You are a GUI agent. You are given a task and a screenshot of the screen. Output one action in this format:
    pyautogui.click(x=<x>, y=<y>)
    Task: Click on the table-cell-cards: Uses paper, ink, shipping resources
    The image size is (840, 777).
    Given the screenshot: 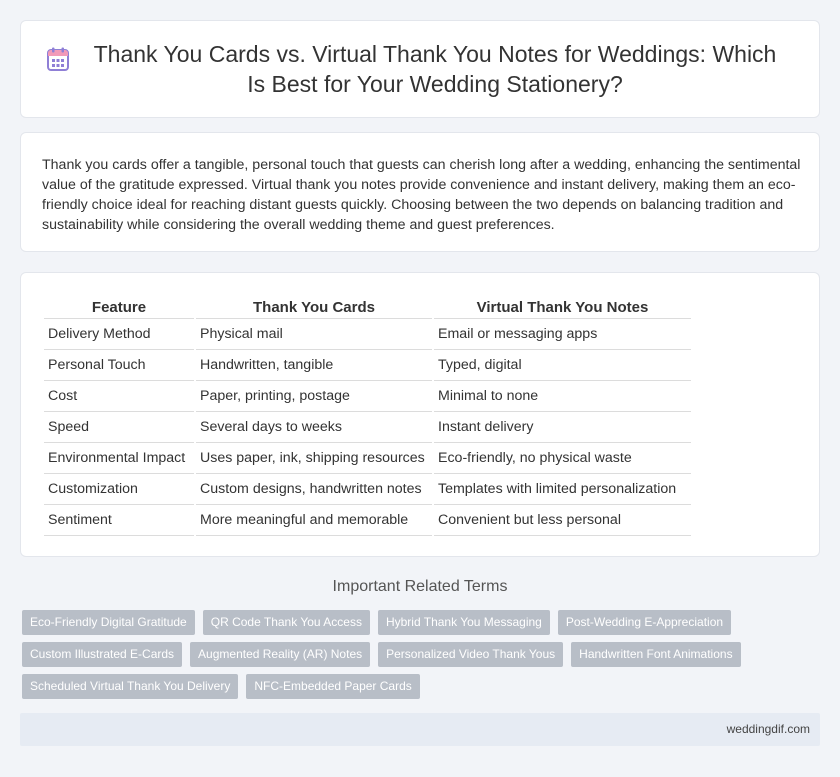 What is the action you would take?
    pyautogui.click(x=314, y=458)
    